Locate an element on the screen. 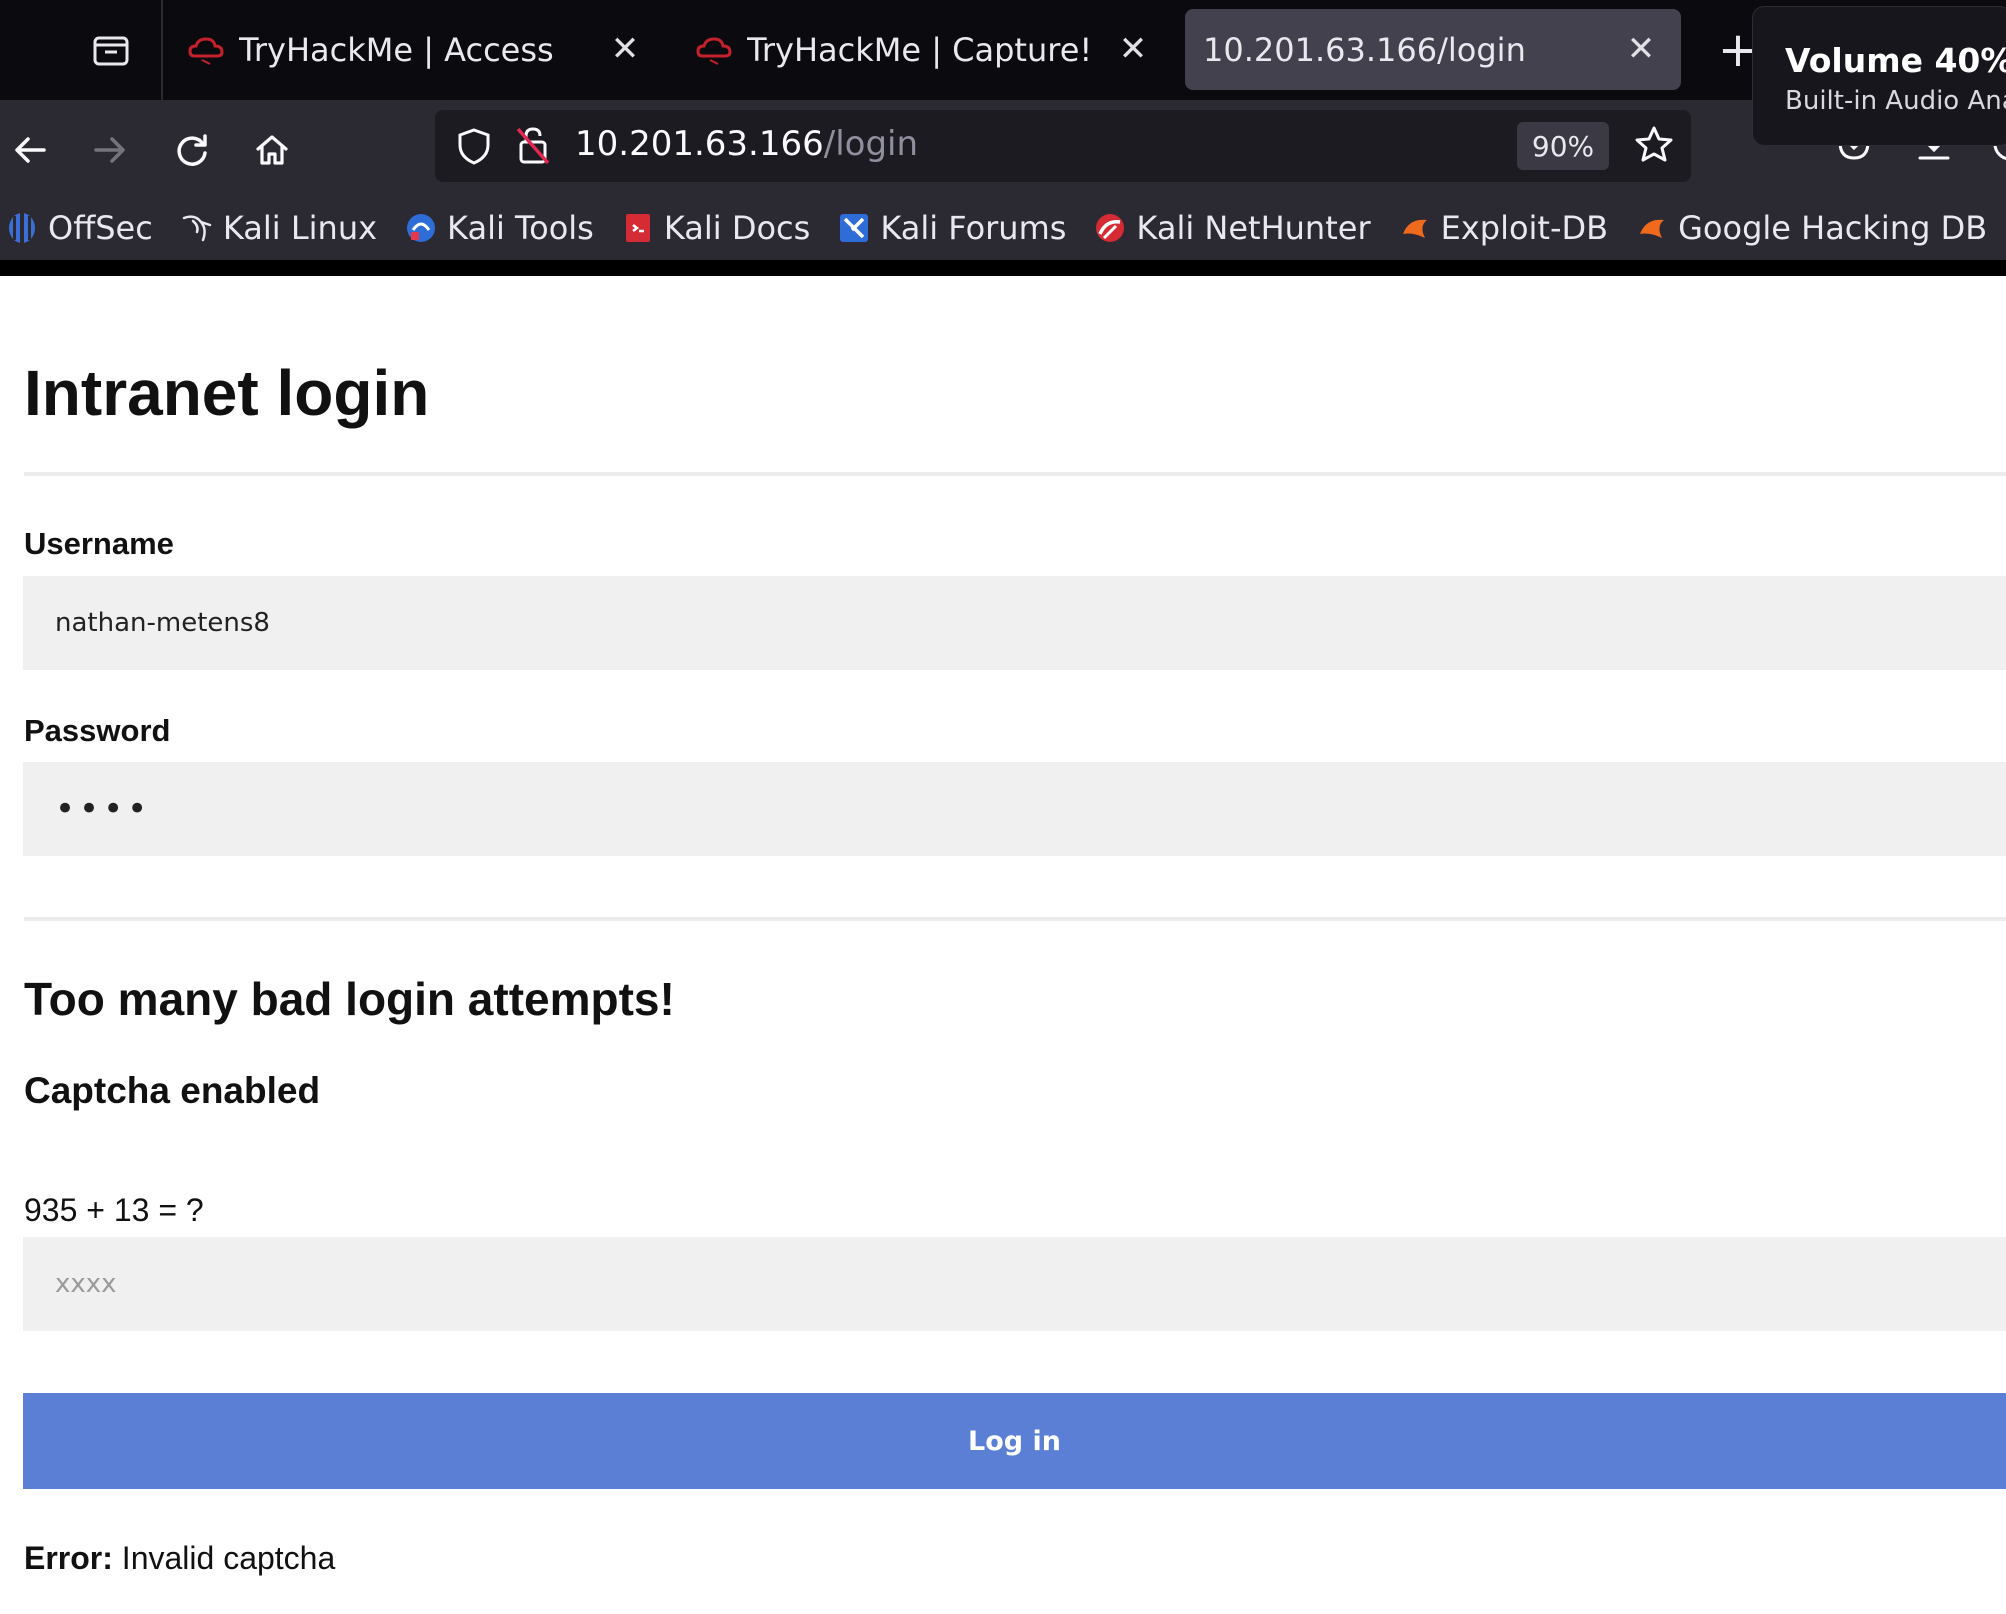  tab-label: 10.201.63.166/login is located at coordinates (1364, 49).